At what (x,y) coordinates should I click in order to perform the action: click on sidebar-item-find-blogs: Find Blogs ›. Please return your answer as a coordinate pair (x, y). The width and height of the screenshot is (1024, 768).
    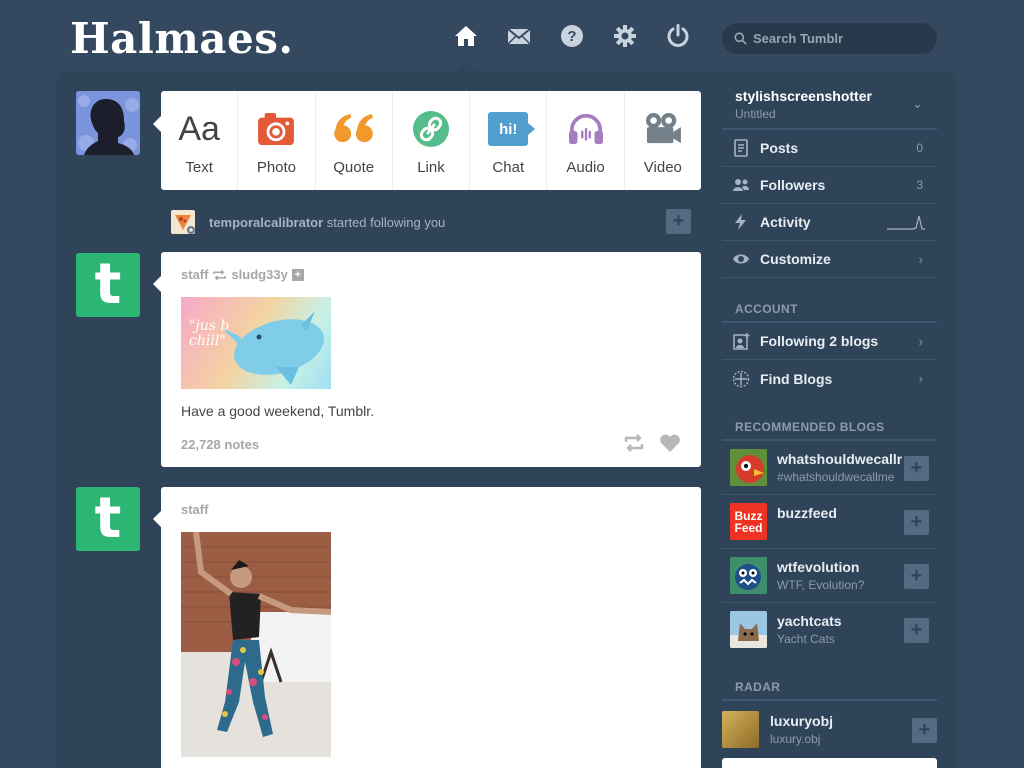
    Looking at the image, I should click on (829, 378).